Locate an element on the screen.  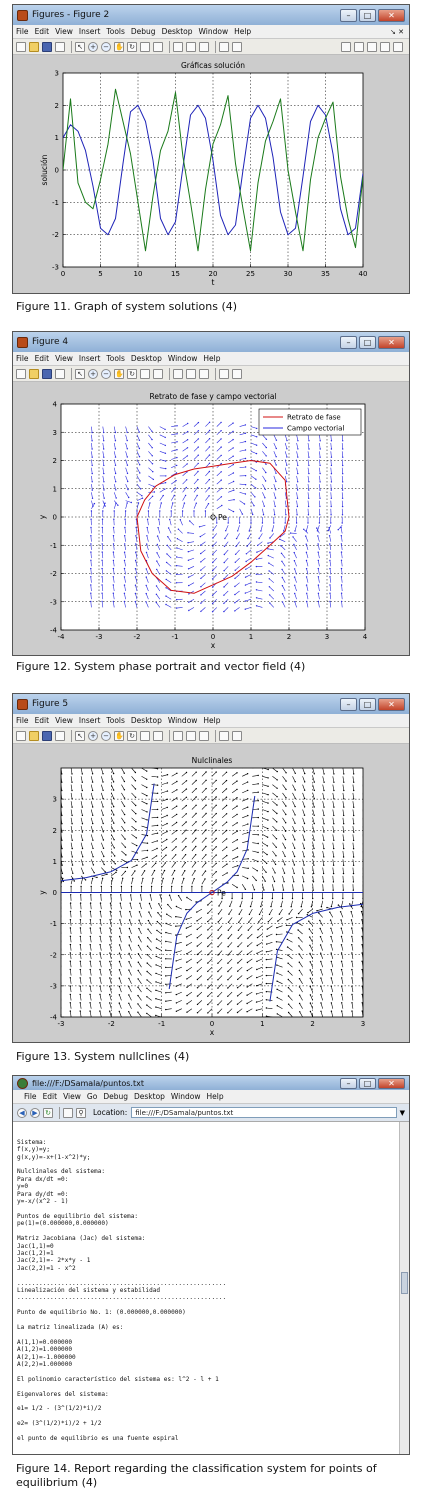
tile-layout-icon is located at coordinates (346, 46).